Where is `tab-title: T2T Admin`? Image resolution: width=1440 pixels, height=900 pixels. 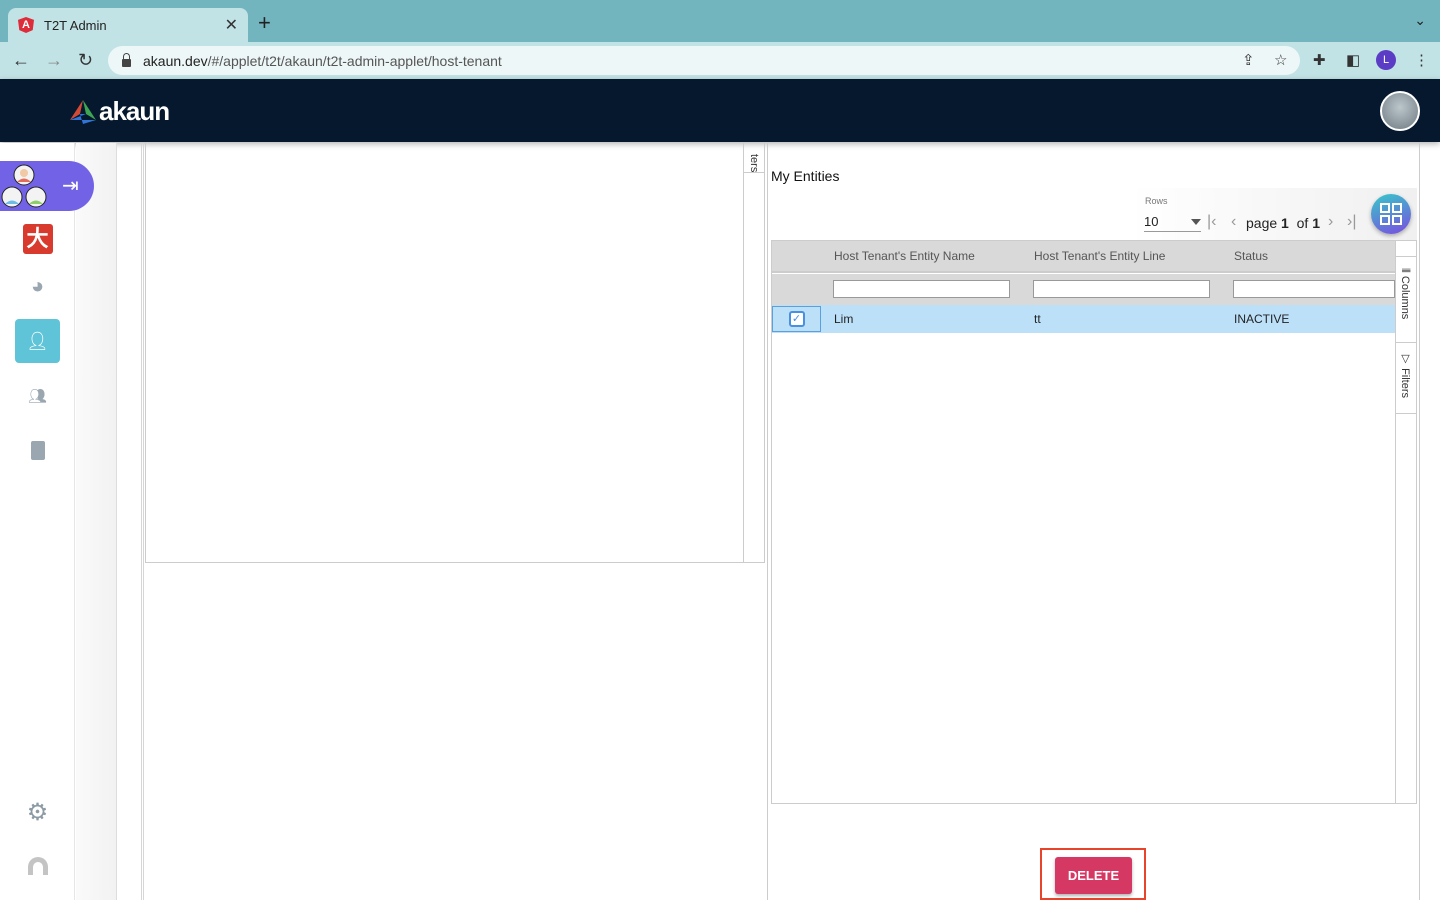 tab-title: T2T Admin is located at coordinates (75, 25).